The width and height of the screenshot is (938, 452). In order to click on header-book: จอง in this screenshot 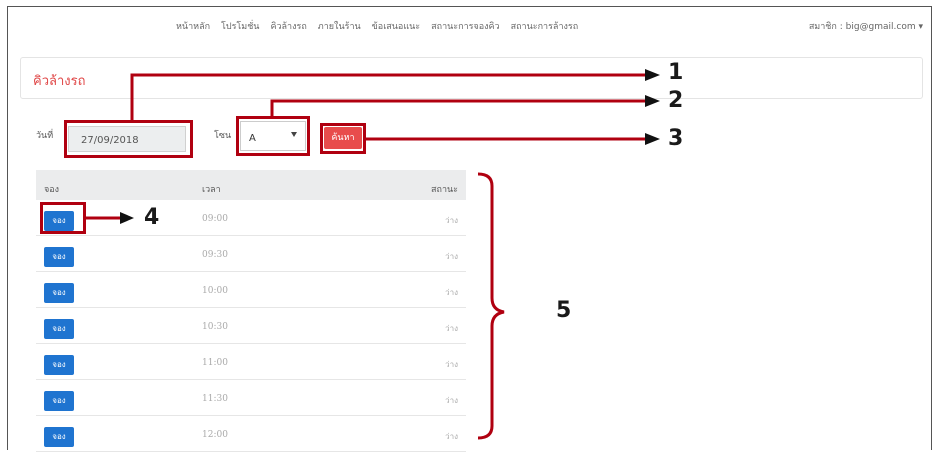, I will do `click(52, 190)`.